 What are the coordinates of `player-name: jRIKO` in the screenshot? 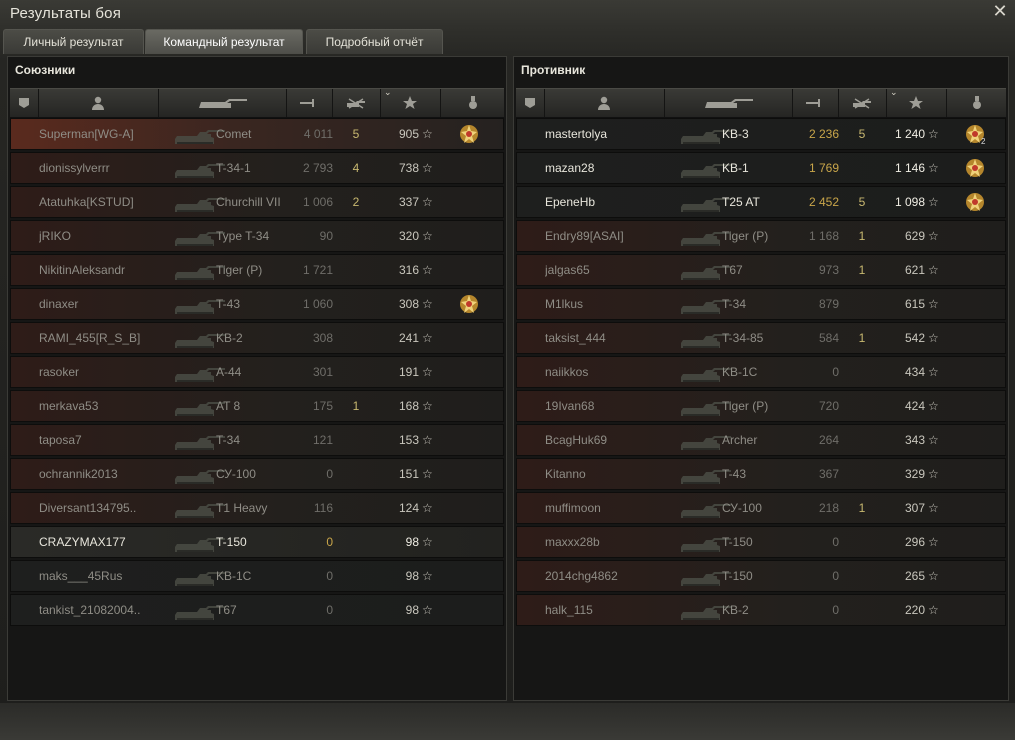 It's located at (55, 236).